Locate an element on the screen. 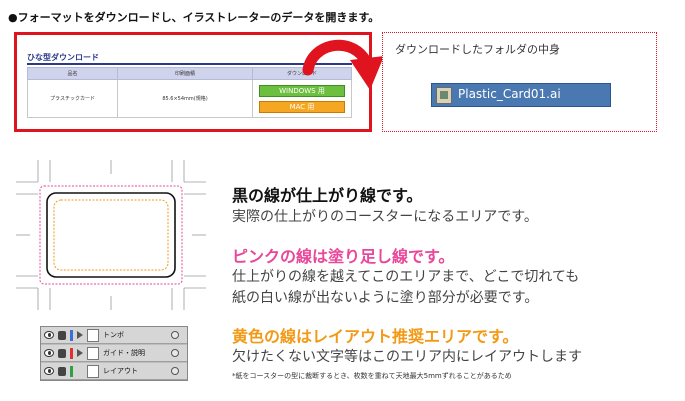  pink-line-description-1: 仕上がりの線を越えてこのエリアまで、どこで切れても is located at coordinates (406, 277).